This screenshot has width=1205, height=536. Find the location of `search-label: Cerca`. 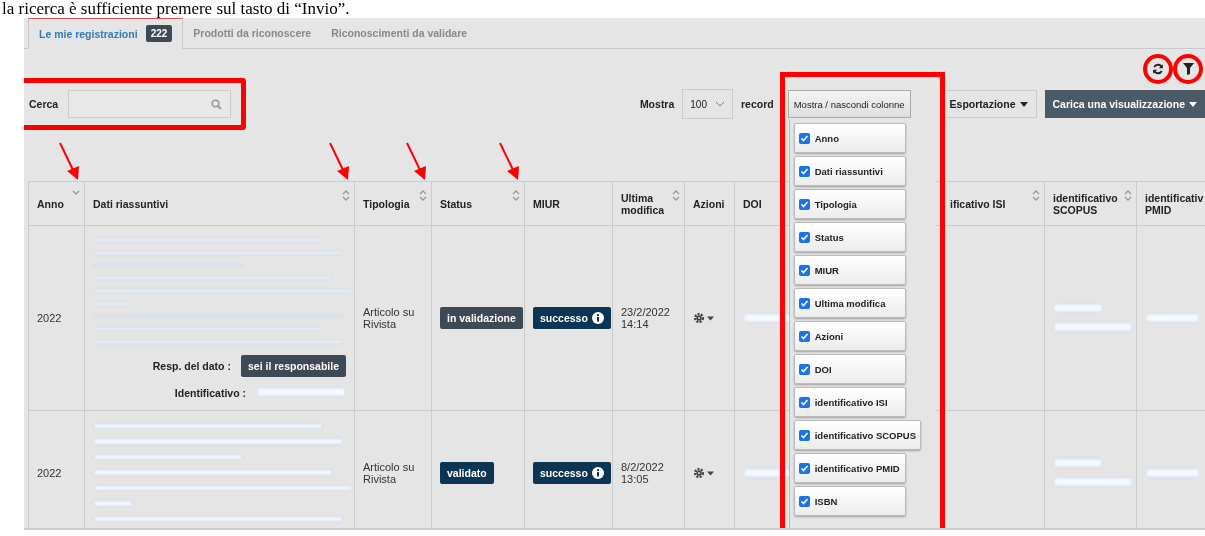

search-label: Cerca is located at coordinates (44, 104).